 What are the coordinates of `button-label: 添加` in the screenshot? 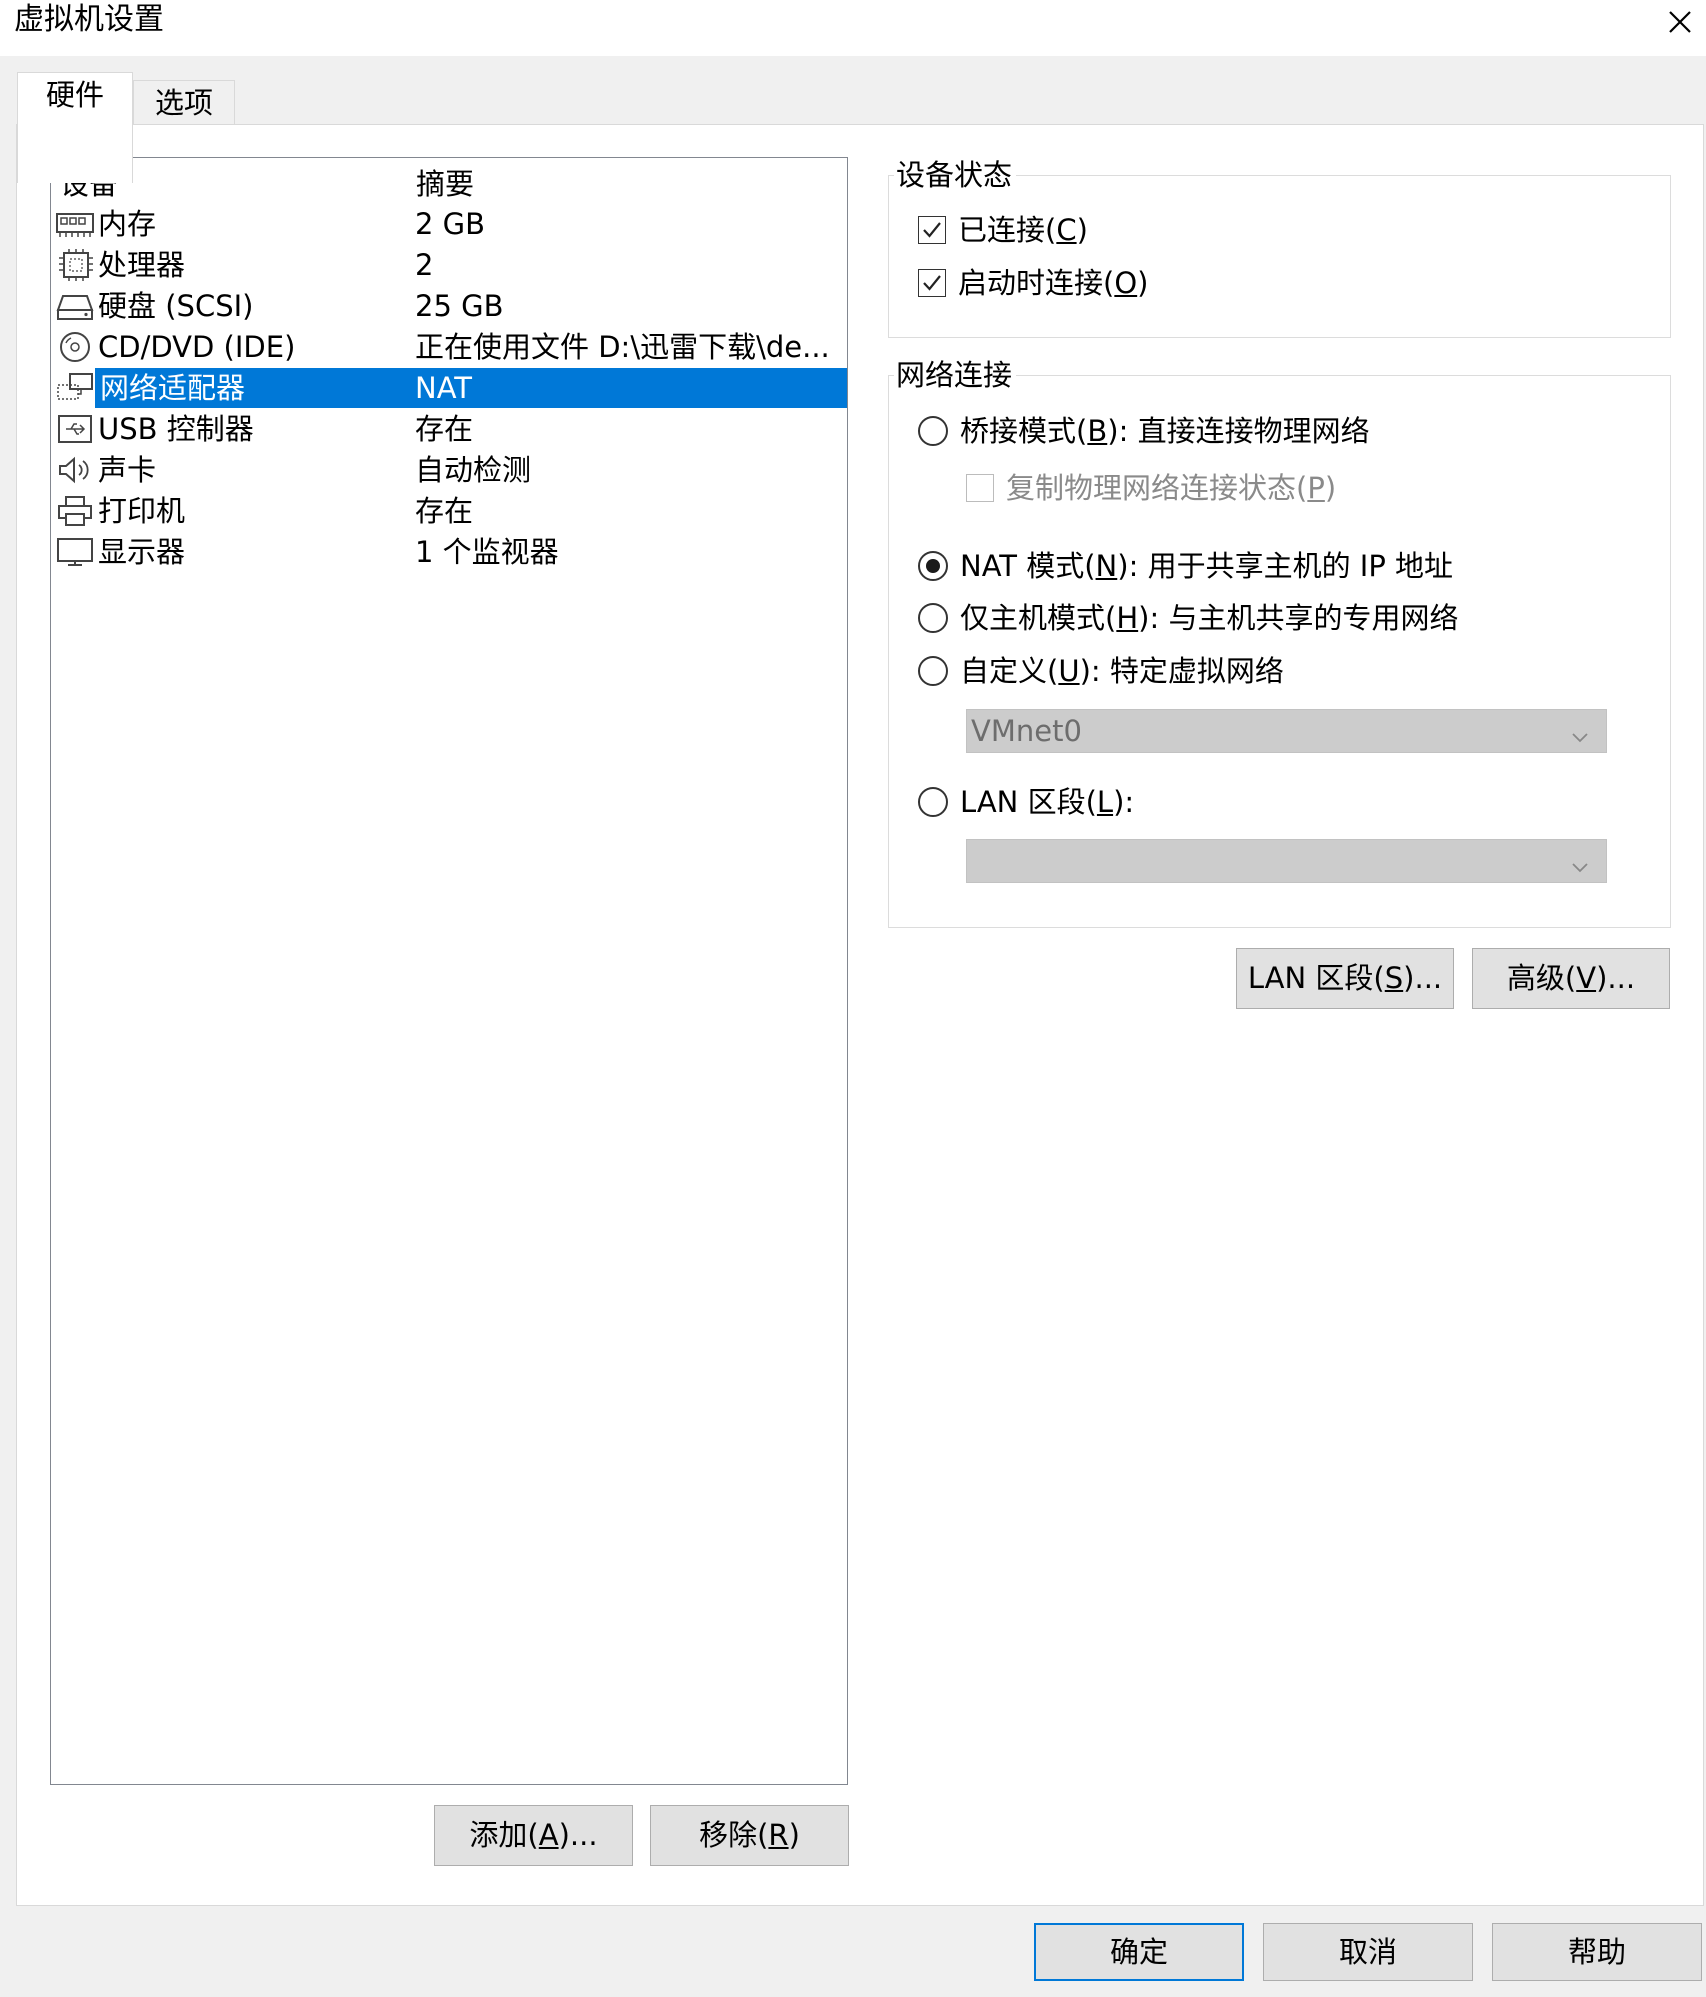 It's located at (498, 1835).